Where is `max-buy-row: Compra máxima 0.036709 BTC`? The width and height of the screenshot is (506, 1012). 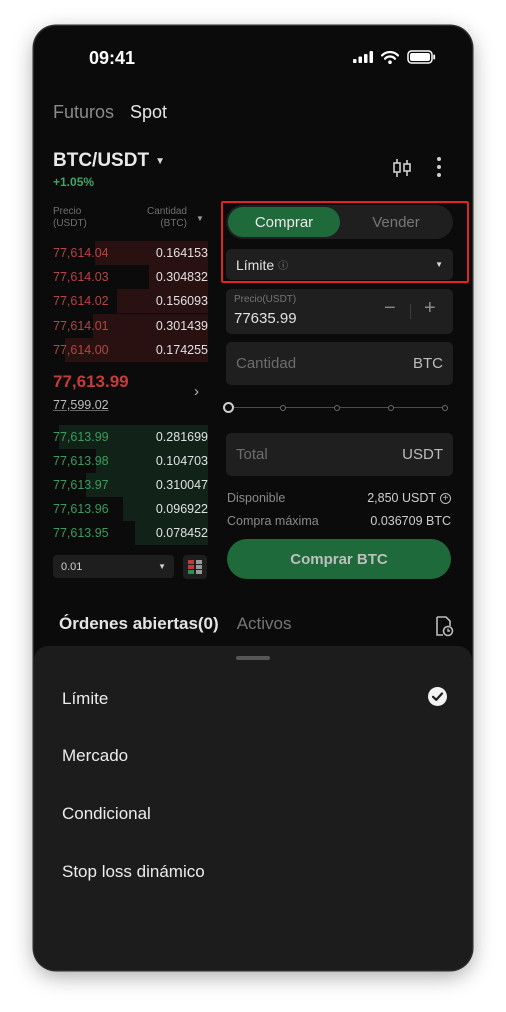 max-buy-row: Compra máxima 0.036709 BTC is located at coordinates (339, 521).